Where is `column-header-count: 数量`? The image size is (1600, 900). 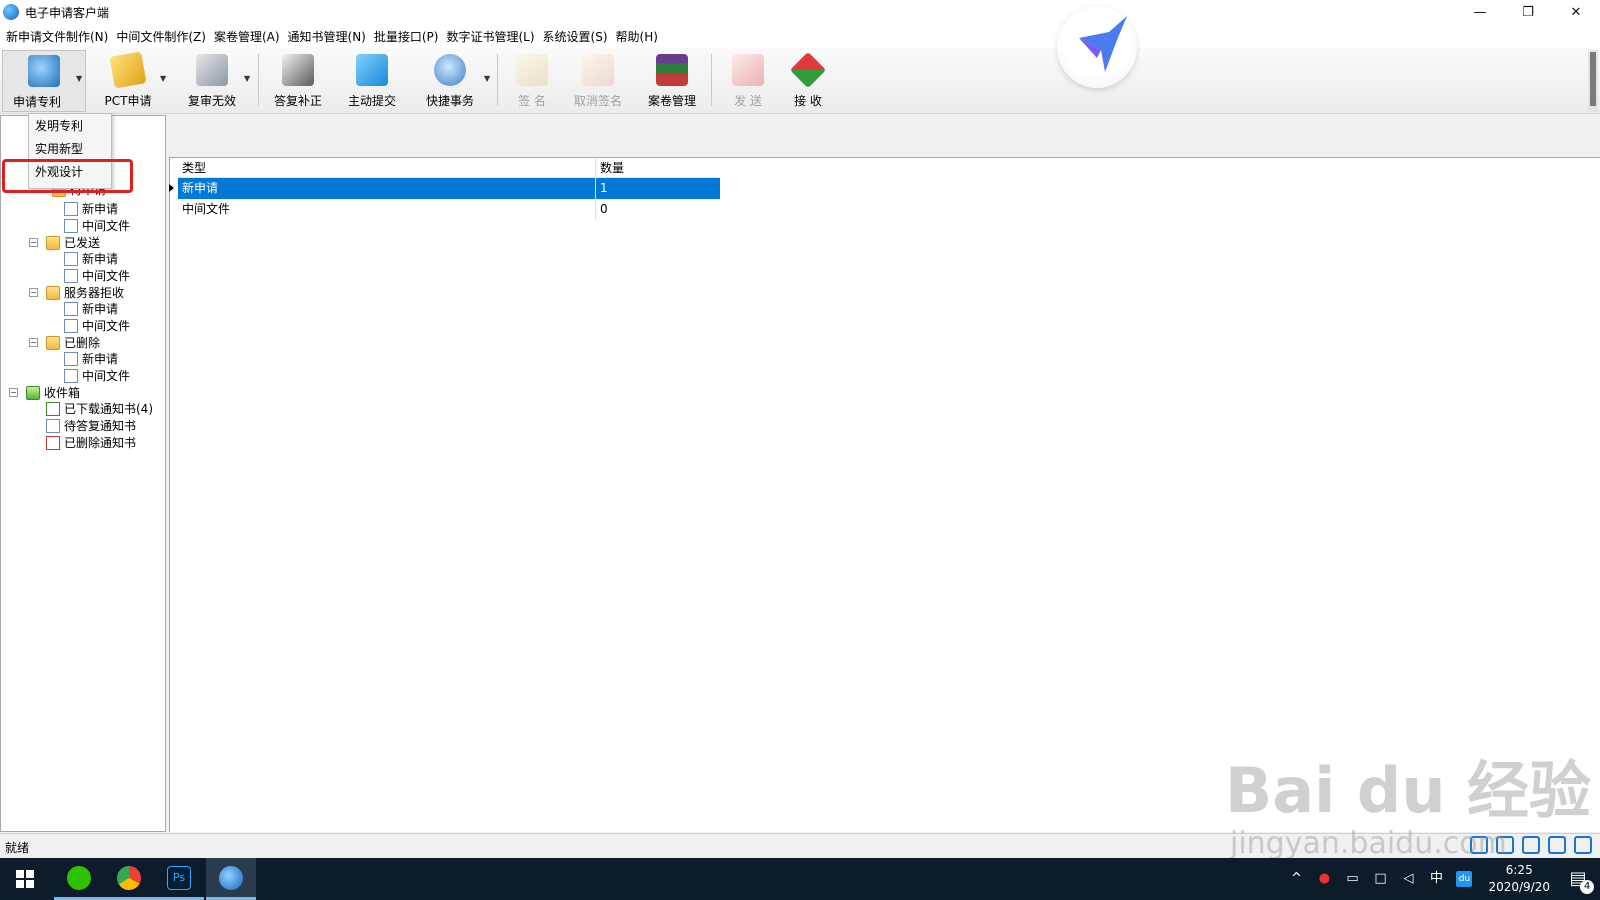
column-header-count: 数量 is located at coordinates (658, 167).